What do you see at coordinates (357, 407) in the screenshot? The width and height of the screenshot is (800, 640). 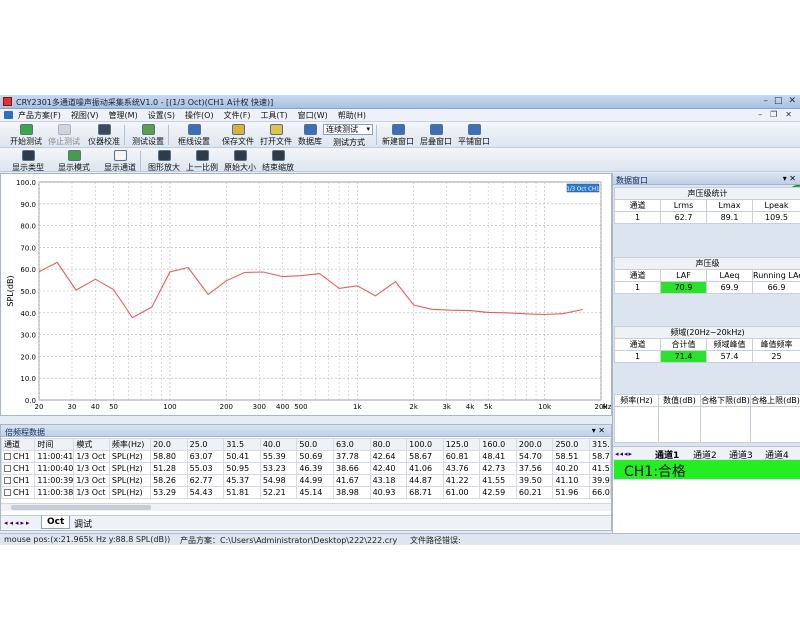 I see `x-tick-label: 1k` at bounding box center [357, 407].